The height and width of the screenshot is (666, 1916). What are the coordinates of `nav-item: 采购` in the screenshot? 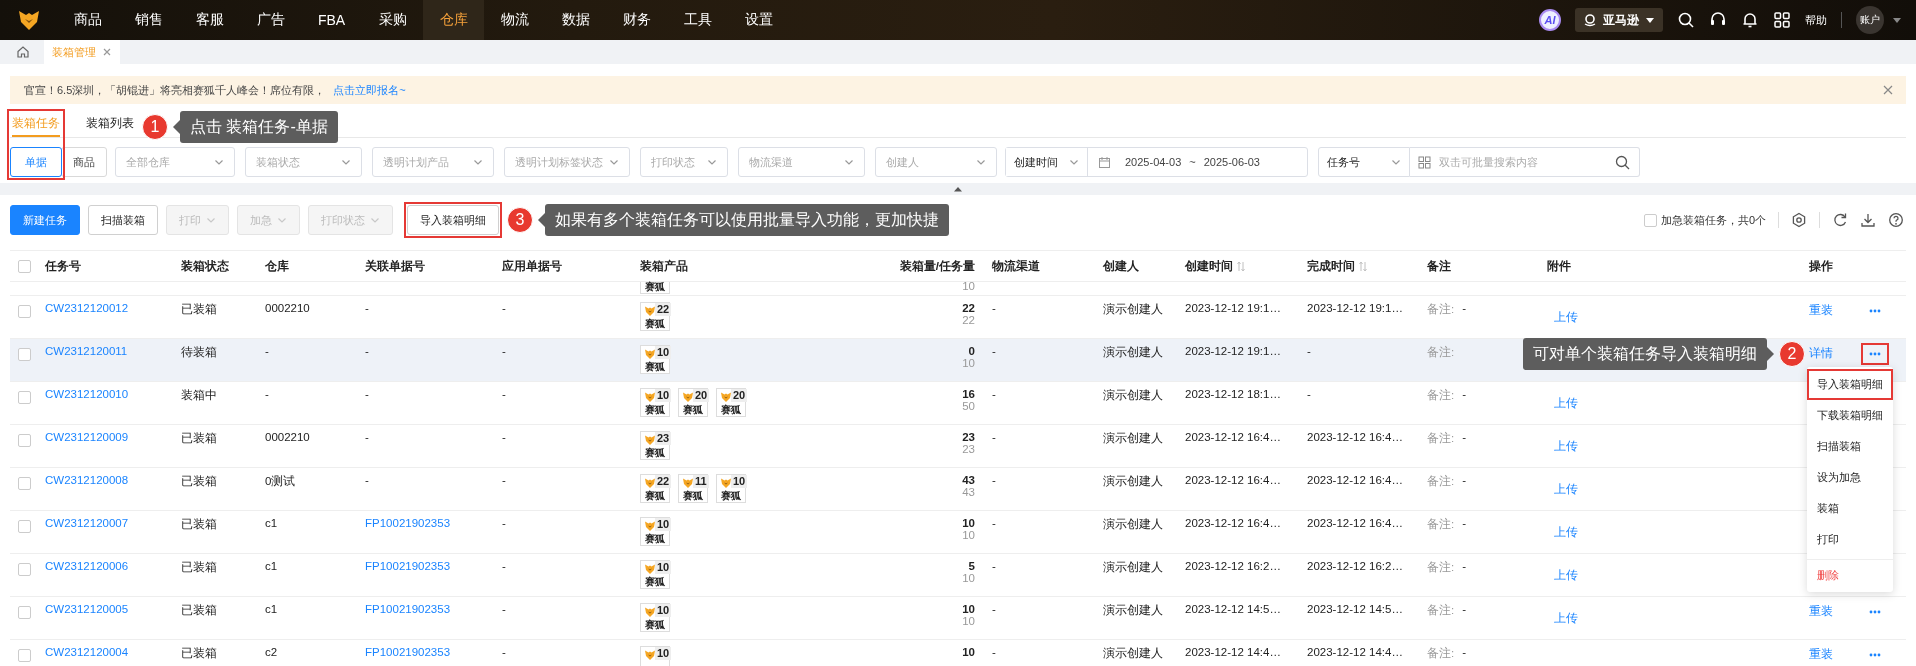 It's located at (392, 20).